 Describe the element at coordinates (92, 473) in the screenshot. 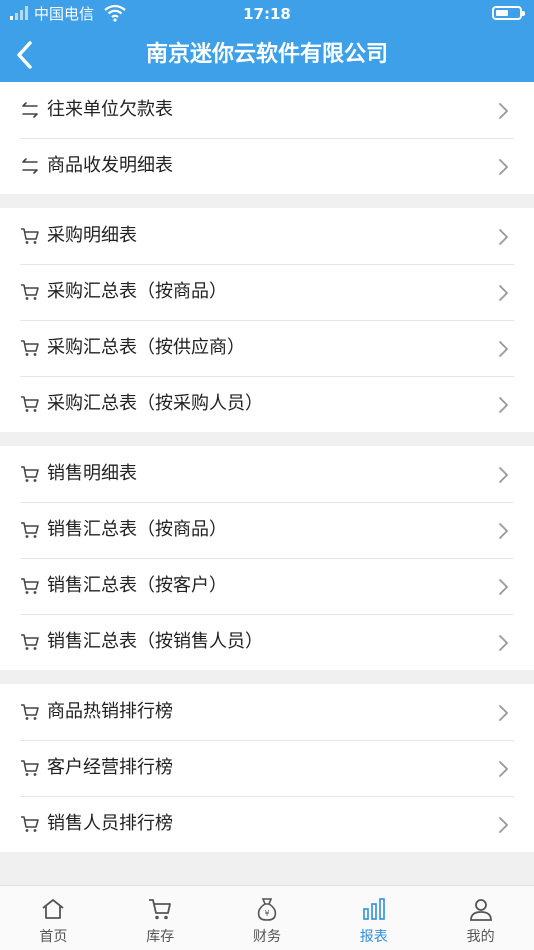

I see `list-item-label: 销售明细表` at that location.